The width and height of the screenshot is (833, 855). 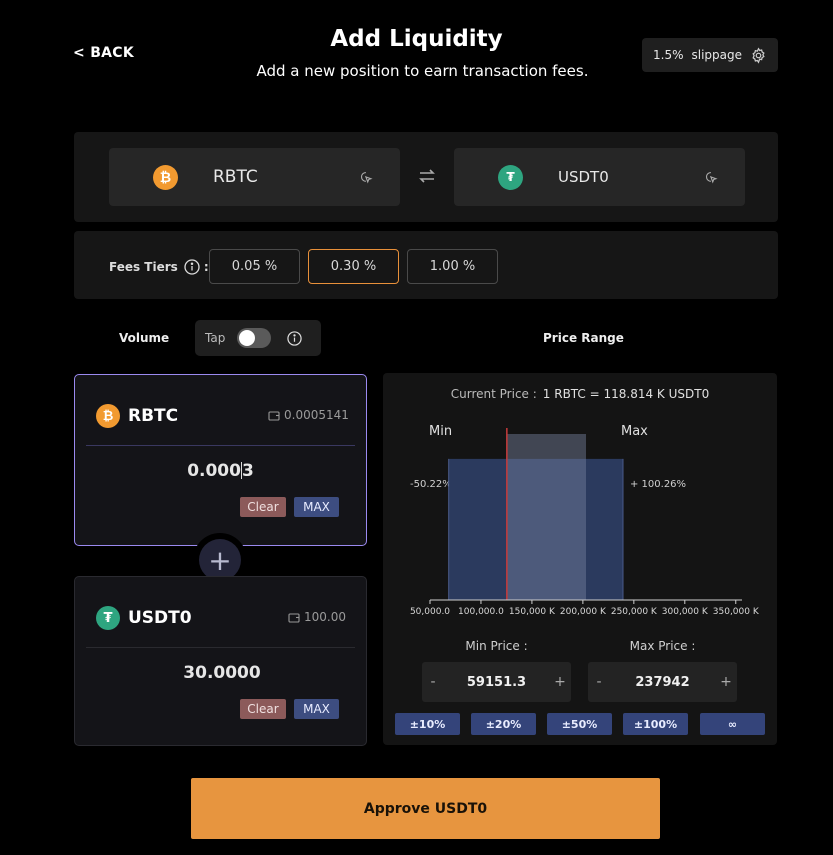 What do you see at coordinates (427, 178) in the screenshot?
I see `swap-tokens-icon` at bounding box center [427, 178].